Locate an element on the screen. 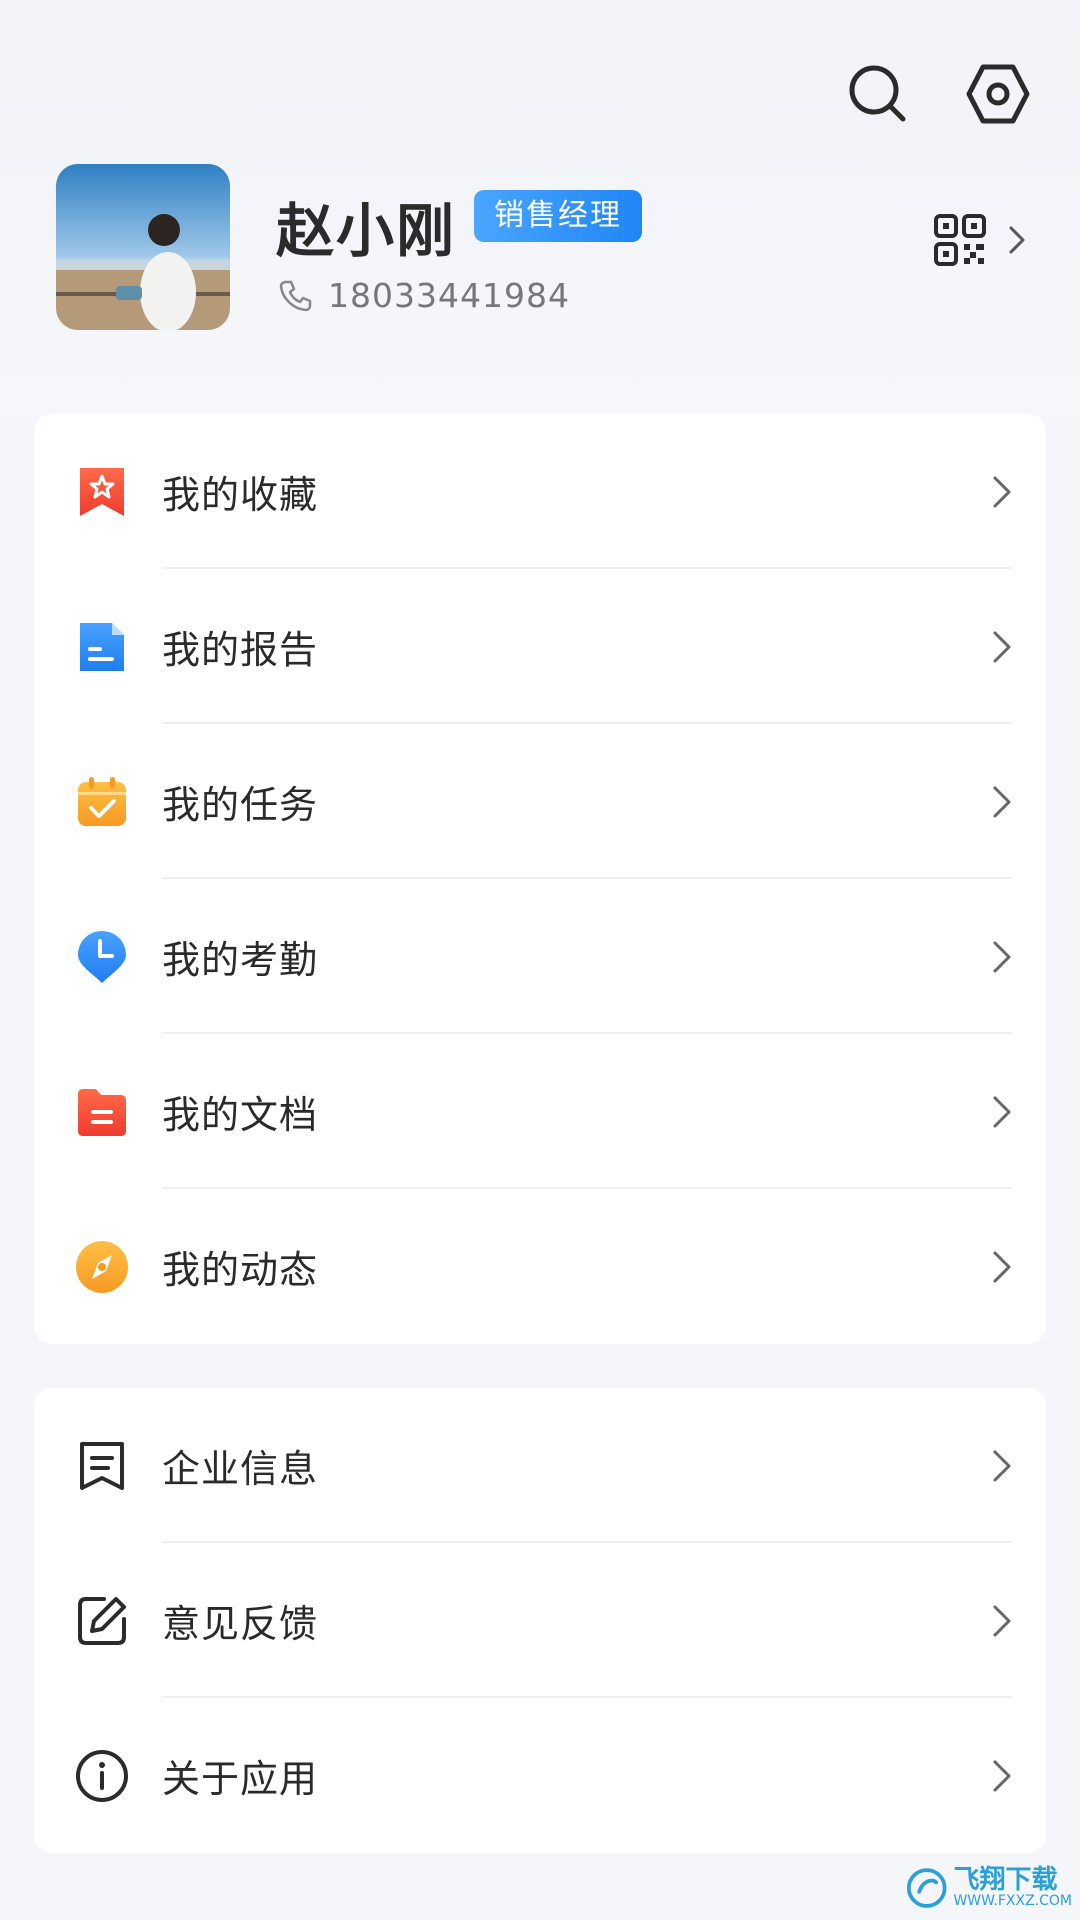 The image size is (1080, 1920). menu-item-enterprise-info: 企业信息 is located at coordinates (540, 1465).